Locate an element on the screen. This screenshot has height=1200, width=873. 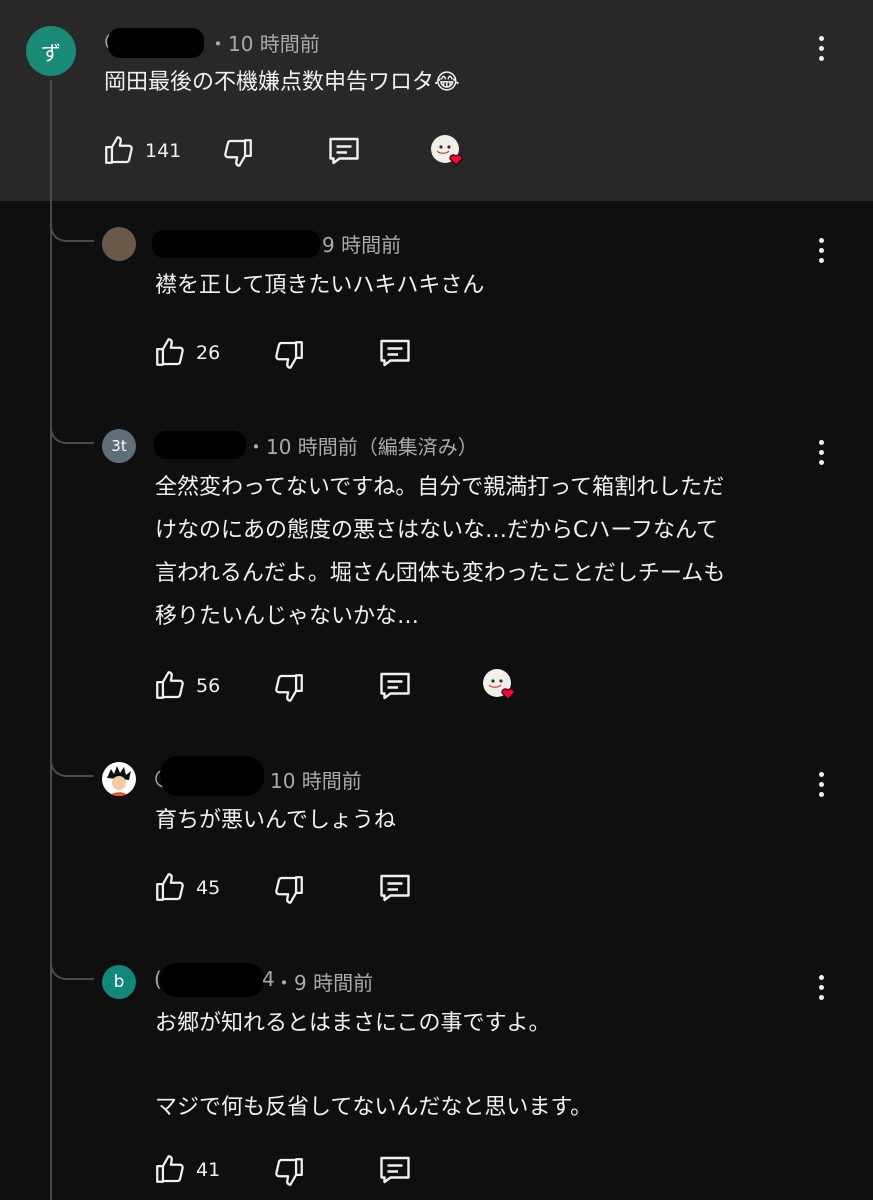
avatar: b is located at coordinates (119, 982).